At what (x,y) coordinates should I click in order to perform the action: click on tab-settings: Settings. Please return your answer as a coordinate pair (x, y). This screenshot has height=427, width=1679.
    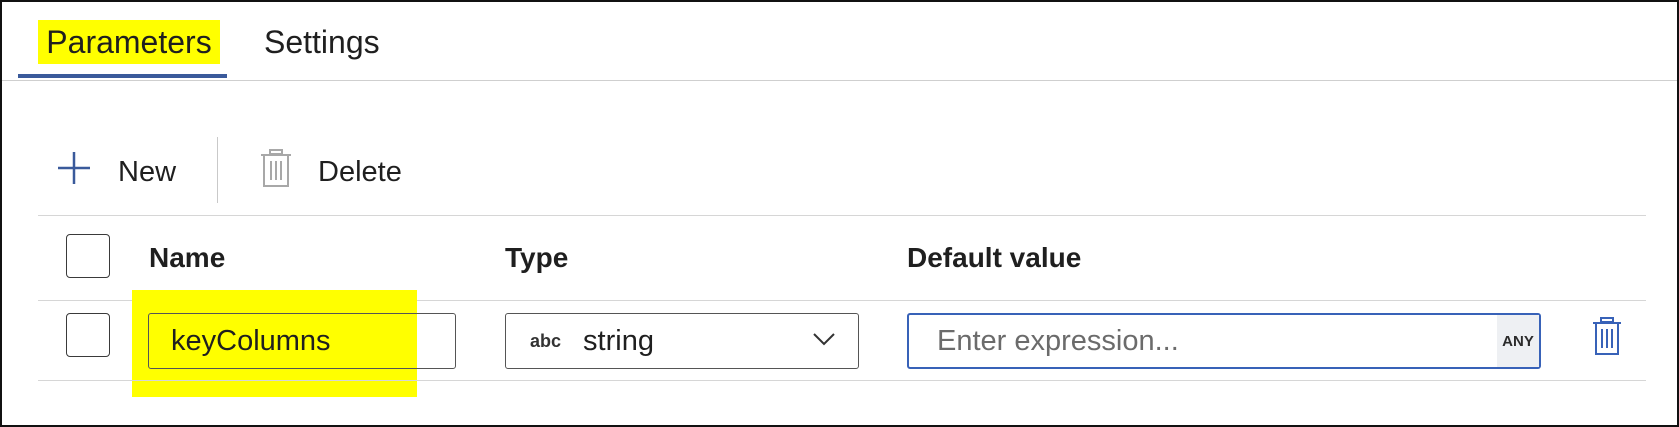
    Looking at the image, I should click on (322, 42).